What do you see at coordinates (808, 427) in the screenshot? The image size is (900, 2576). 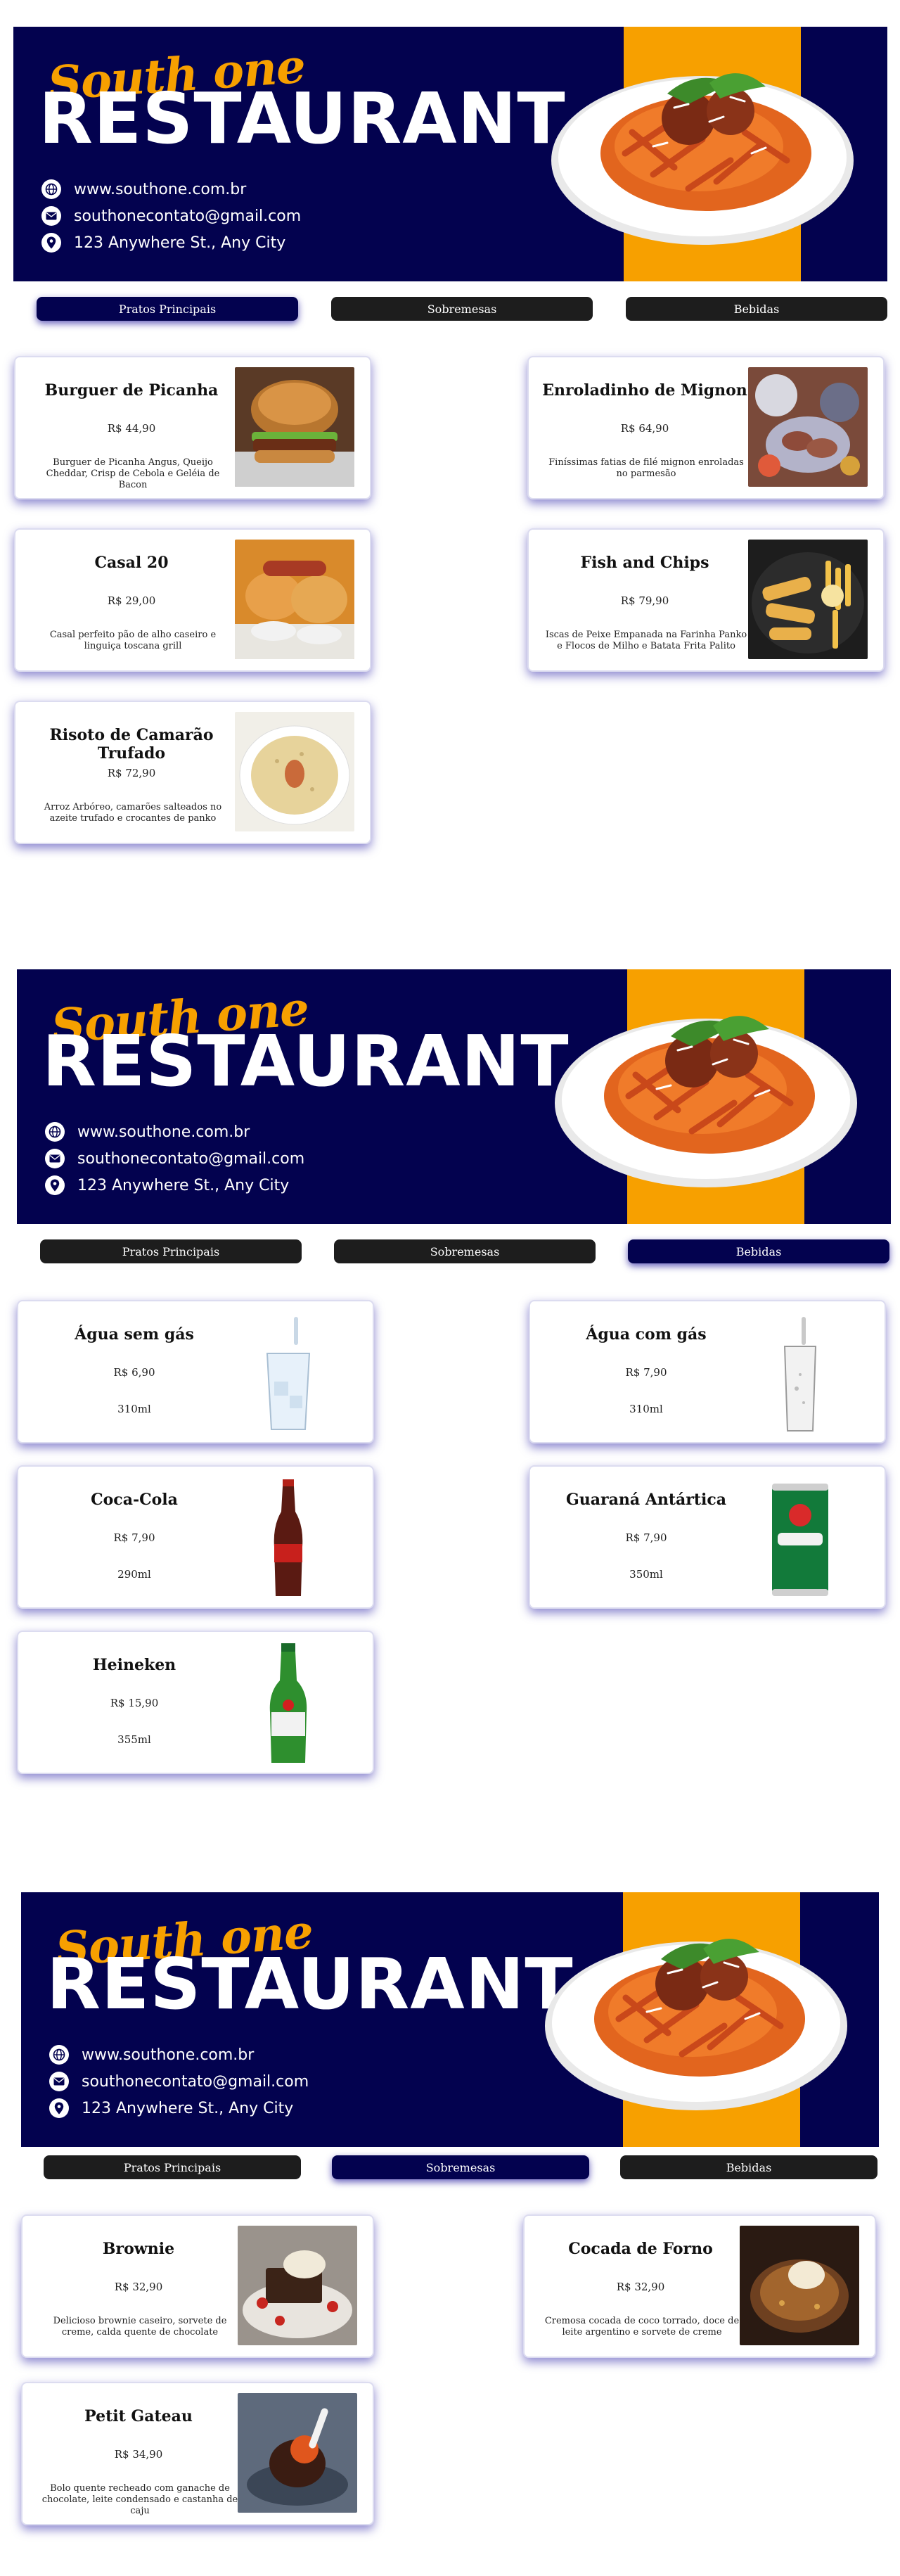 I see `mignon-rolls-photo` at bounding box center [808, 427].